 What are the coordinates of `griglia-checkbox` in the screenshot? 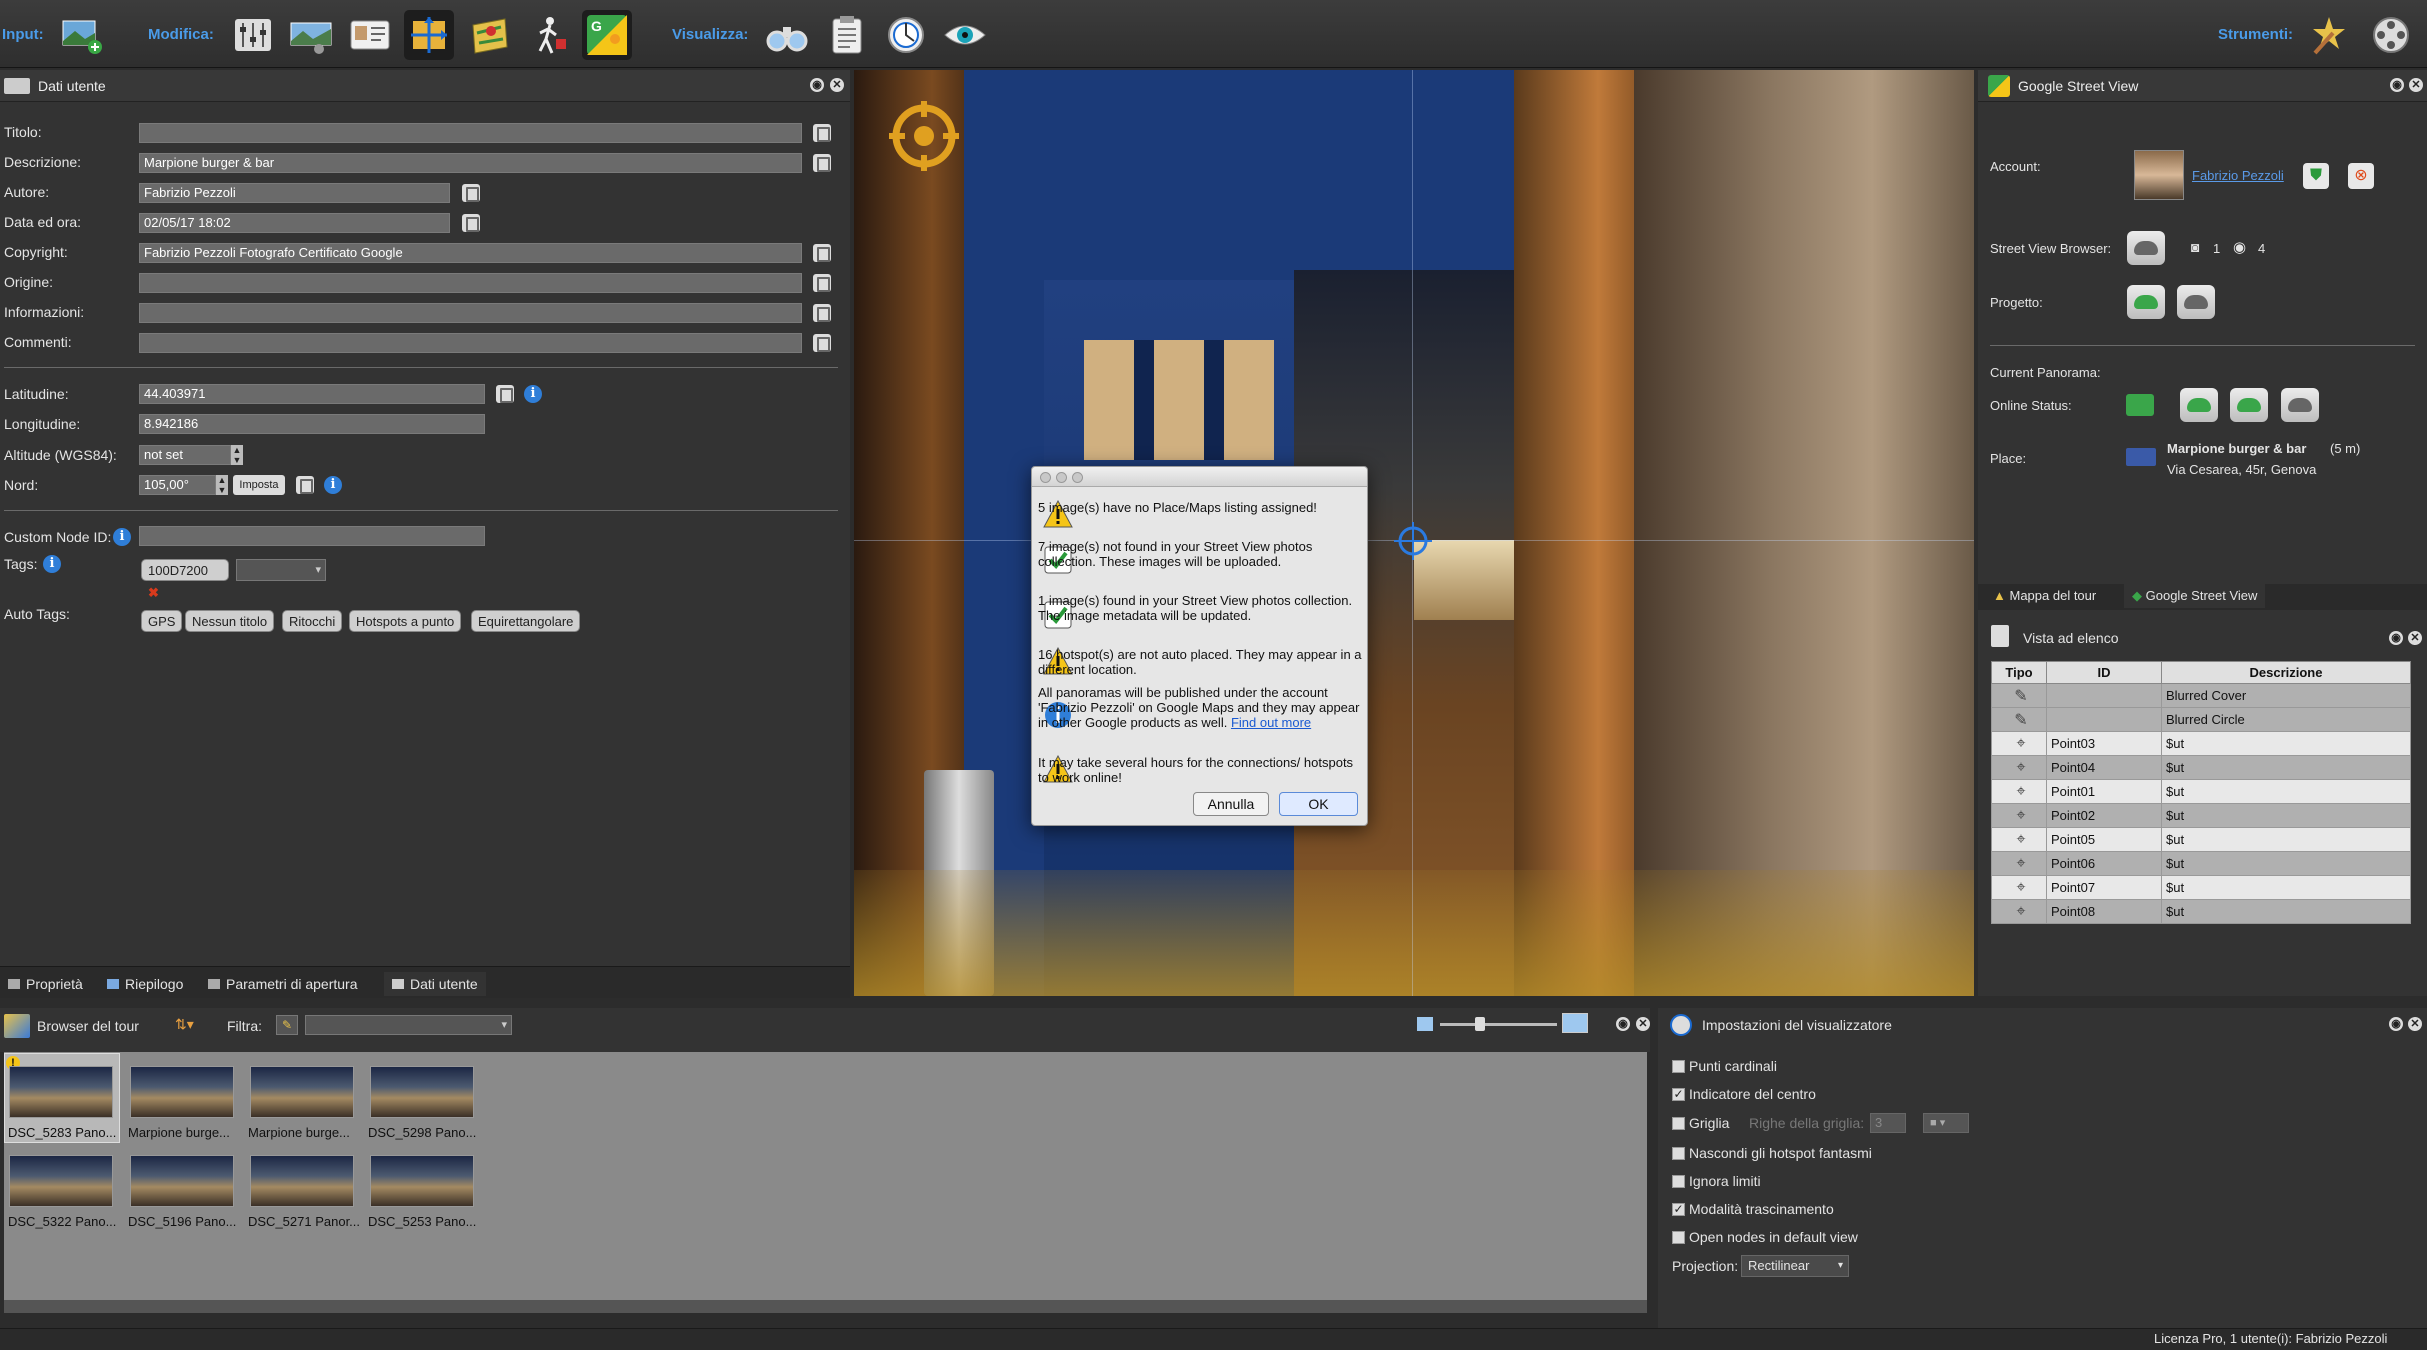 It's located at (1678, 1123).